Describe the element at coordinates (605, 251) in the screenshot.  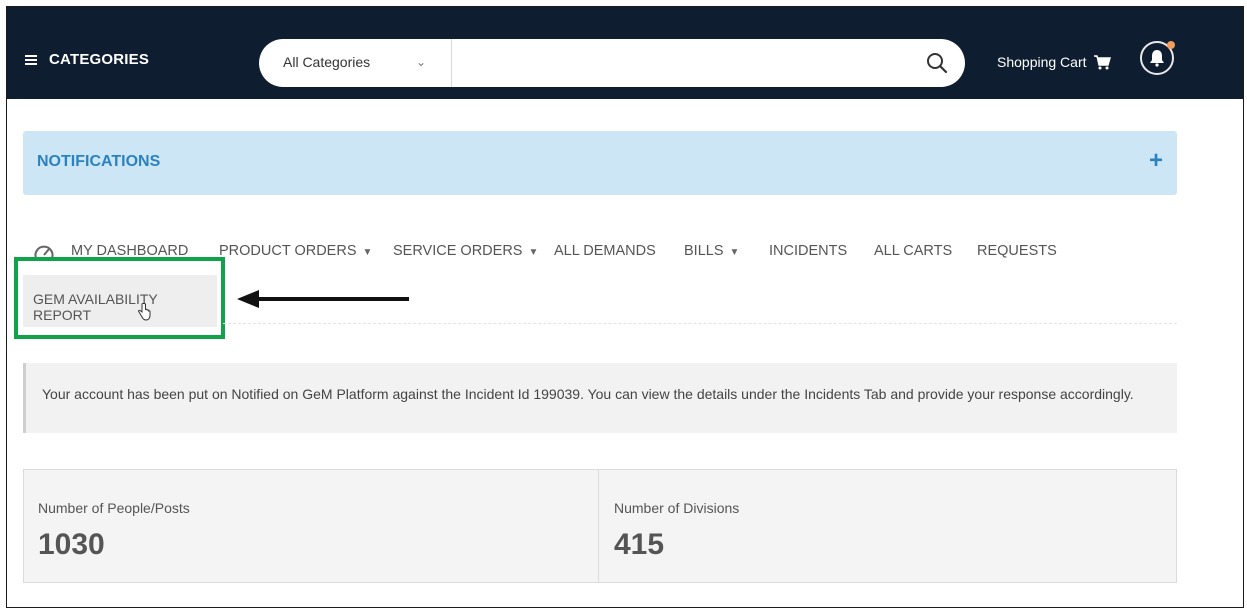
I see `tab-all-demands: ALL DEMANDS` at that location.